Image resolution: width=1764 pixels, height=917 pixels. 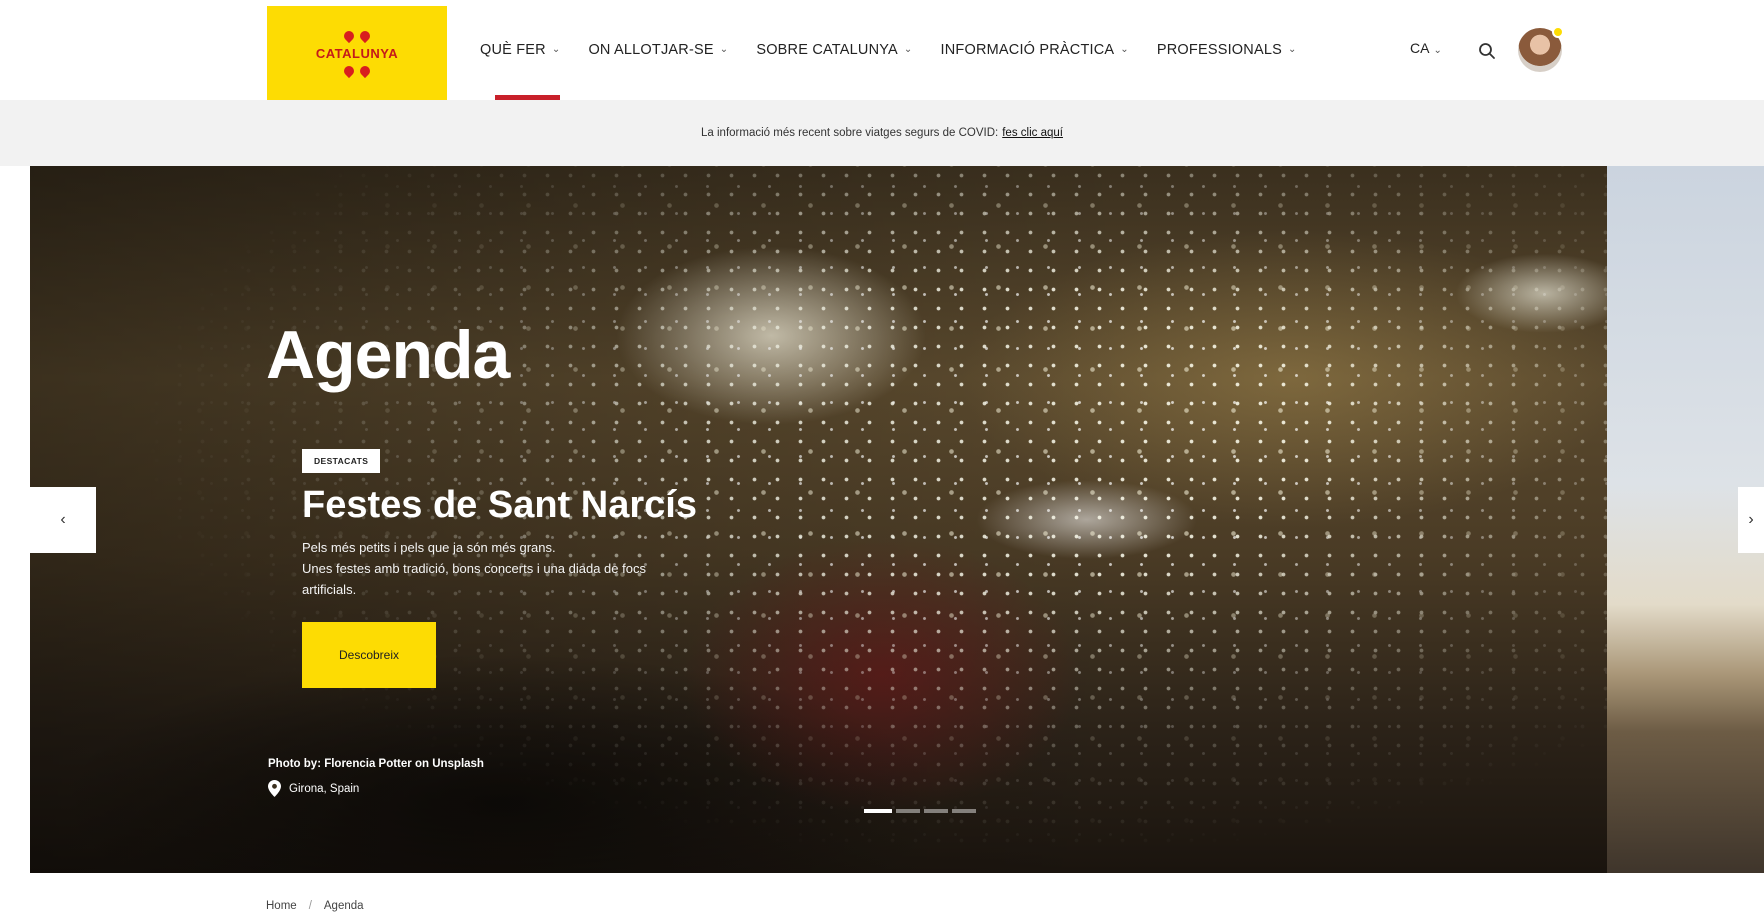 I want to click on covid-info-link: fes clic aquí, so click(x=1032, y=133).